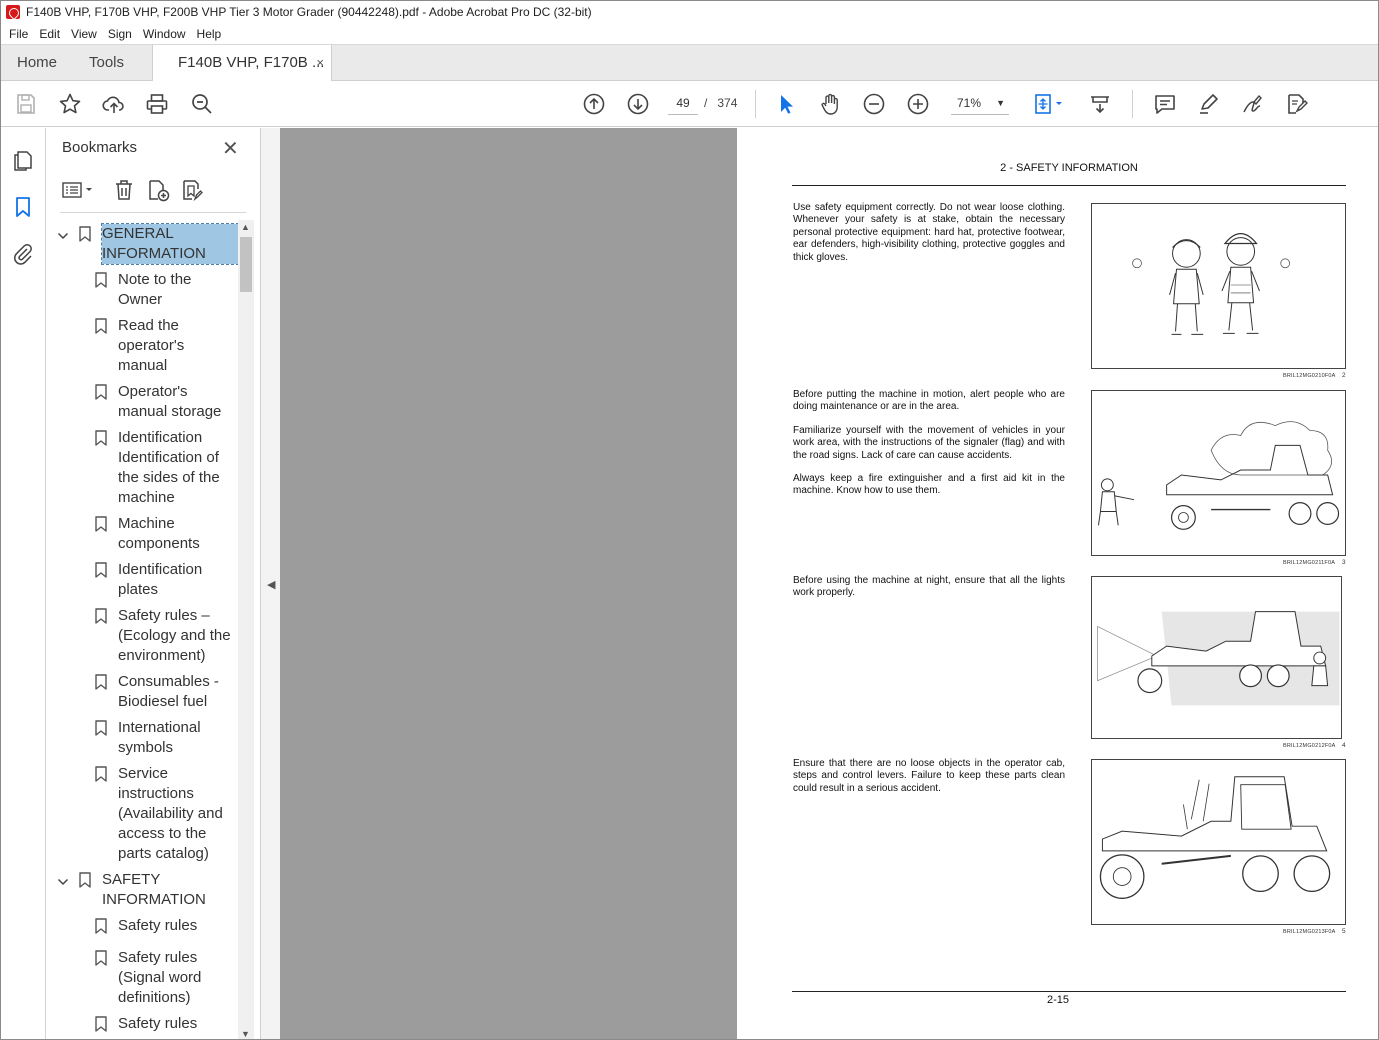 This screenshot has height=1040, width=1379. What do you see at coordinates (245, 1034) in the screenshot?
I see `scroll-down-icon: ▼` at bounding box center [245, 1034].